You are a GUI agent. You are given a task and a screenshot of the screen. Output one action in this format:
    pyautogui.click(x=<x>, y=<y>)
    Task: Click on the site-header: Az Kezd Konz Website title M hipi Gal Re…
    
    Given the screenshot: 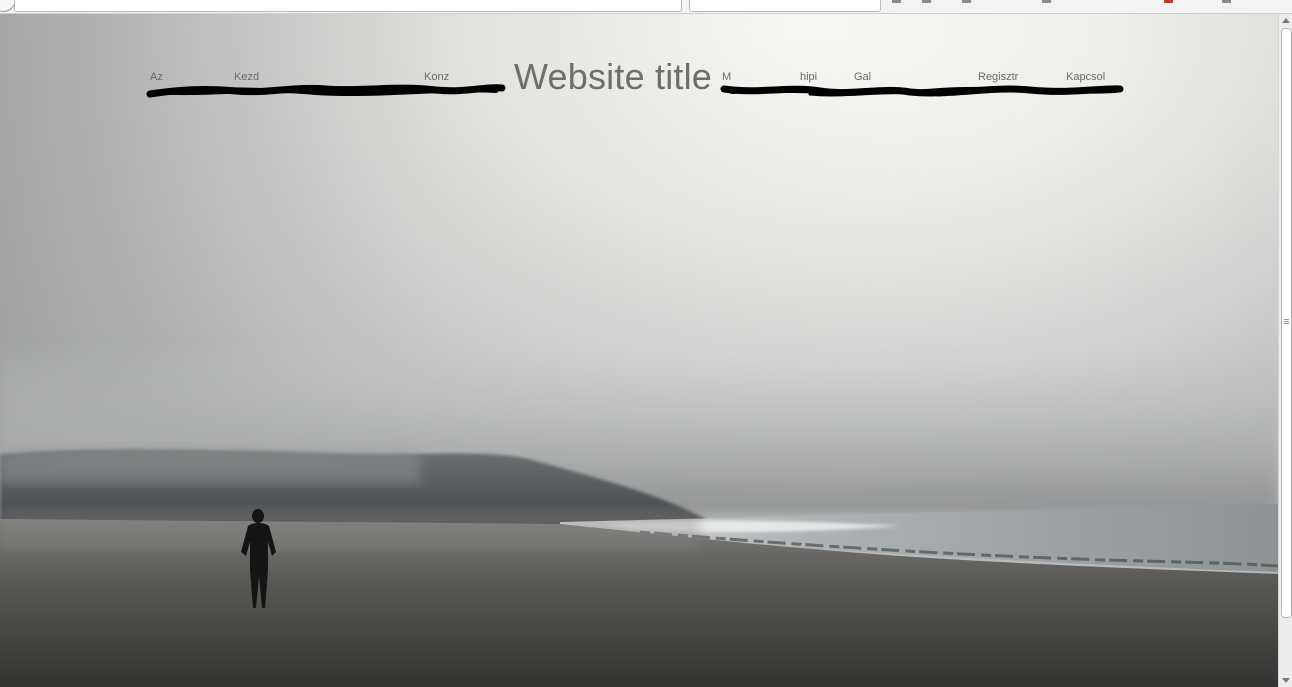 What is the action you would take?
    pyautogui.click(x=639, y=77)
    